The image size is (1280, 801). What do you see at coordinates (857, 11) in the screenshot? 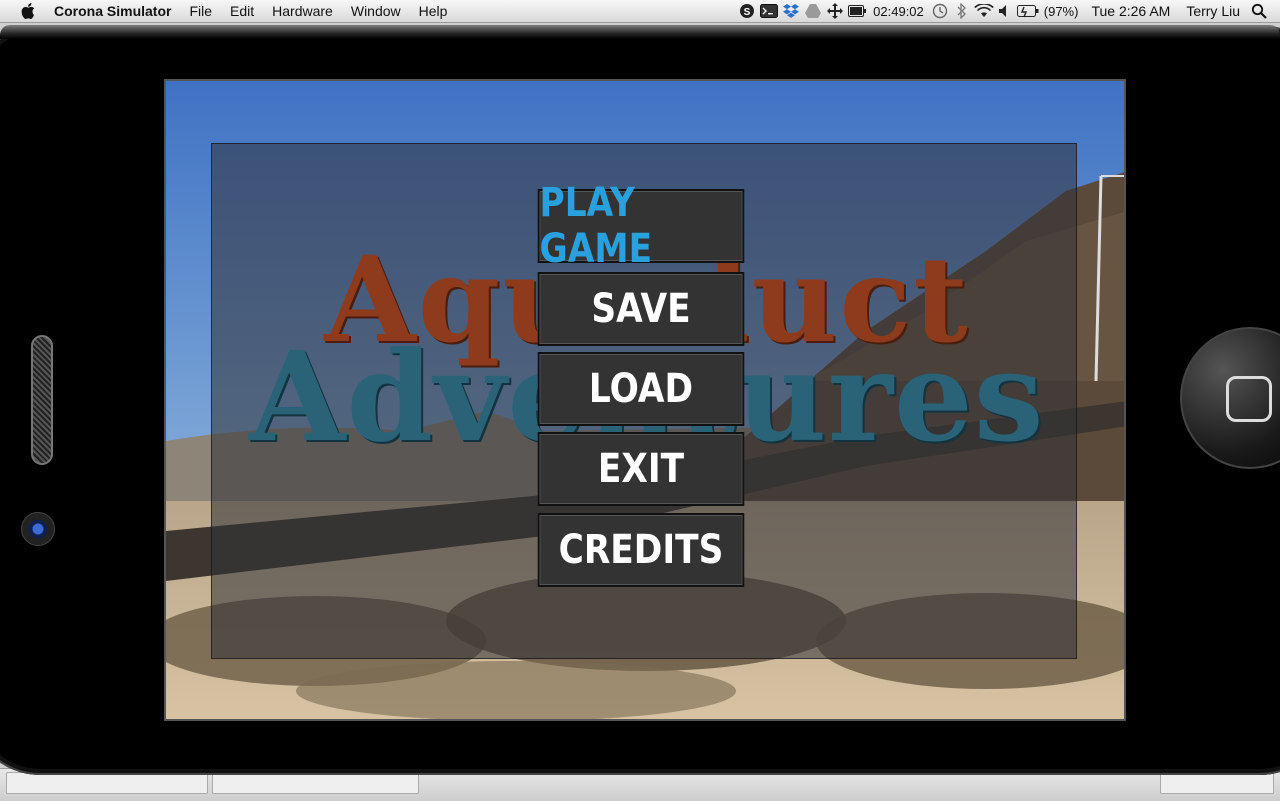
I see `battery-timer-icon` at bounding box center [857, 11].